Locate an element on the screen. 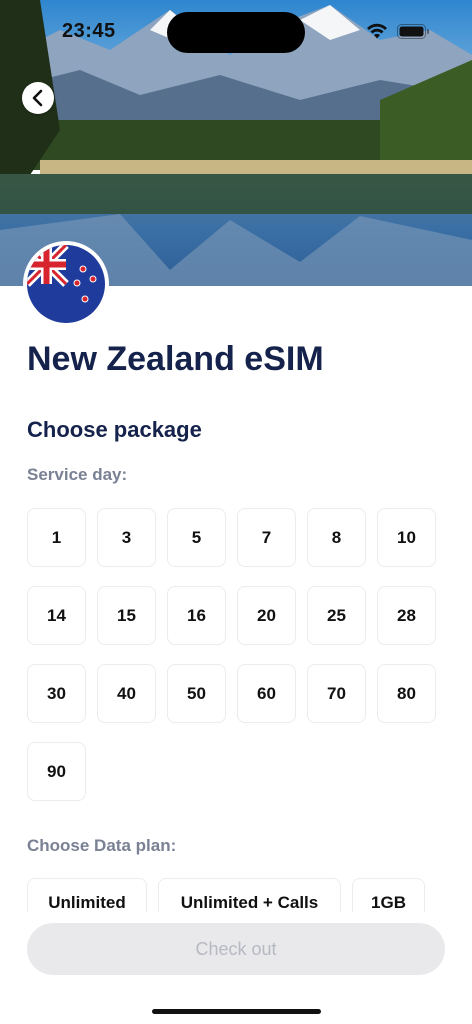 This screenshot has height=1024, width=472. service-day-label: Service day: is located at coordinates (77, 474).